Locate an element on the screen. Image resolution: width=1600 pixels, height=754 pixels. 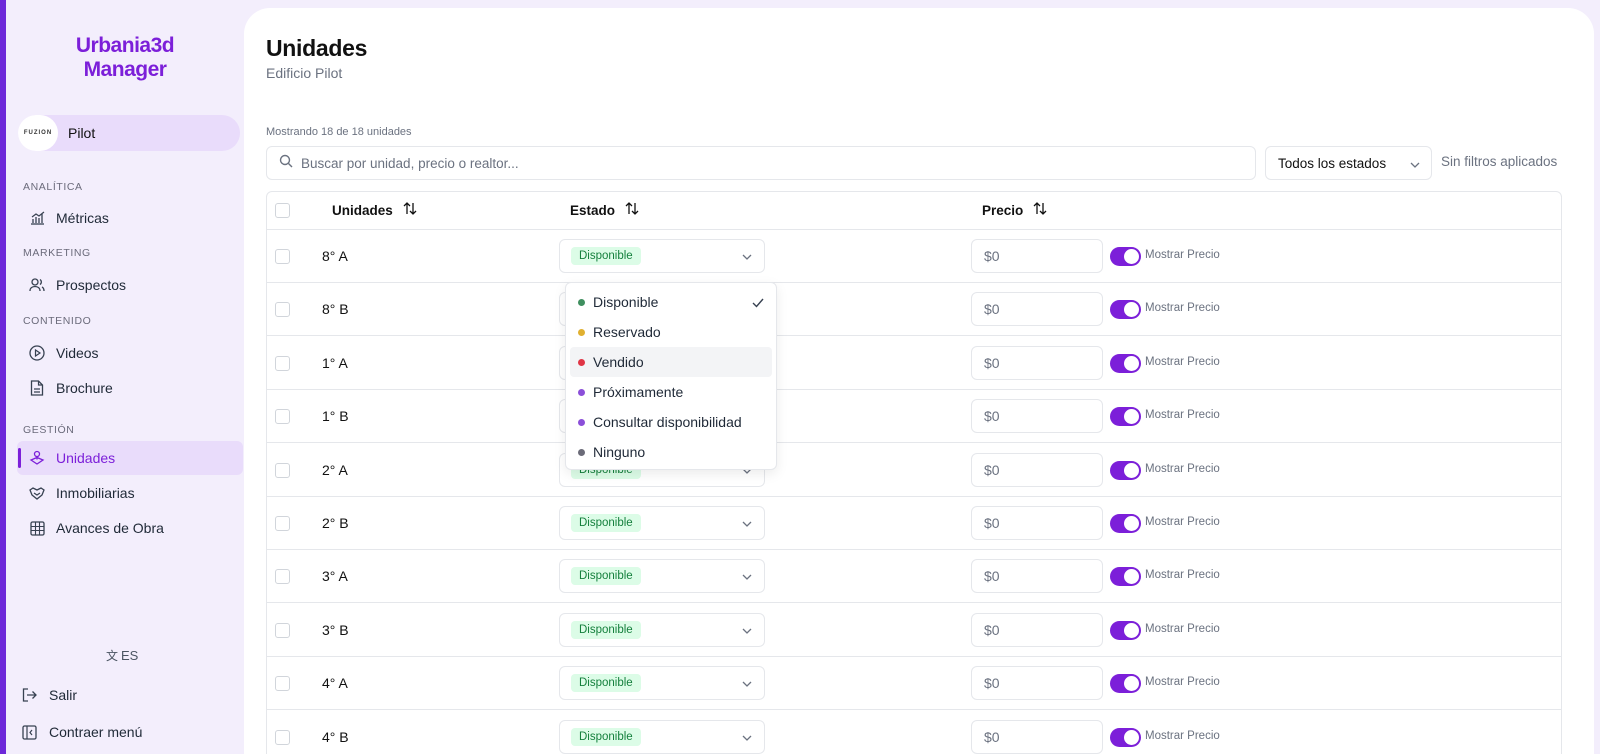
column-header-estado: Estado is located at coordinates (604, 210).